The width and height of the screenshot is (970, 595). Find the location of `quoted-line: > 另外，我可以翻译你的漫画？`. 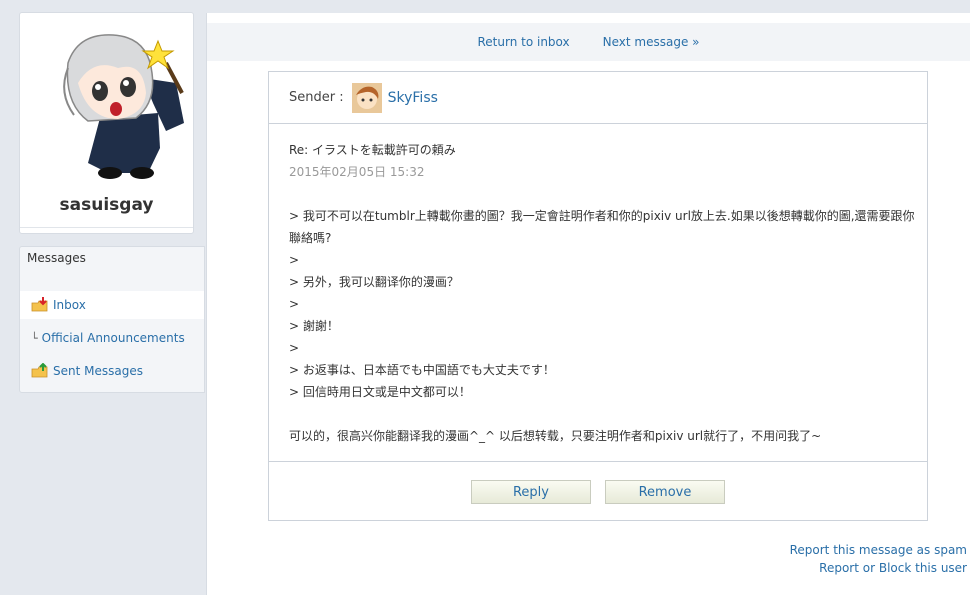

quoted-line: > 另外，我可以翻译你的漫画？ is located at coordinates (374, 282).